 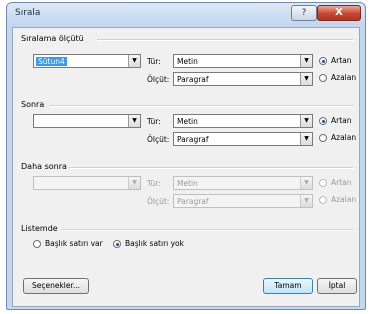 What do you see at coordinates (288, 286) in the screenshot?
I see `ok-button: Tamam` at bounding box center [288, 286].